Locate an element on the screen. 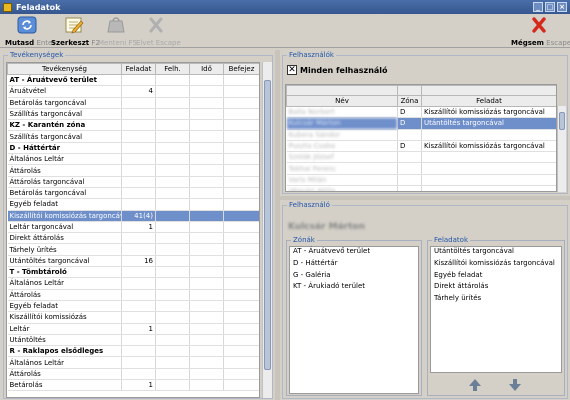  user-row: Varis Milán is located at coordinates (421, 180).